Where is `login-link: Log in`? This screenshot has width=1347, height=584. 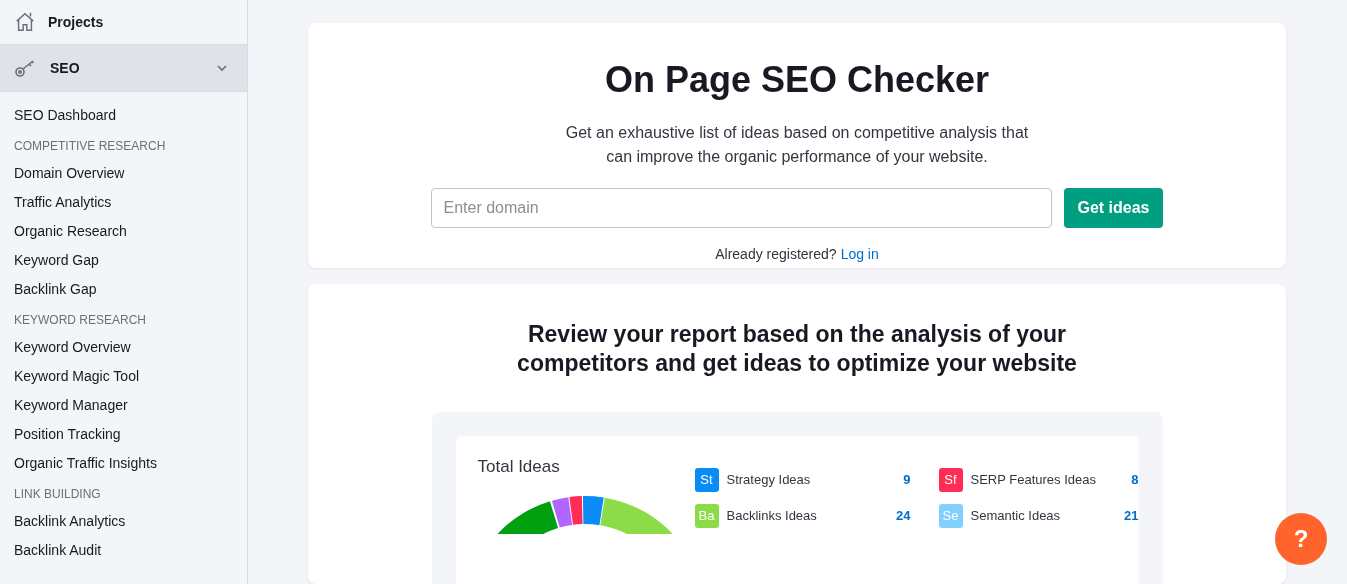 login-link: Log in is located at coordinates (859, 254).